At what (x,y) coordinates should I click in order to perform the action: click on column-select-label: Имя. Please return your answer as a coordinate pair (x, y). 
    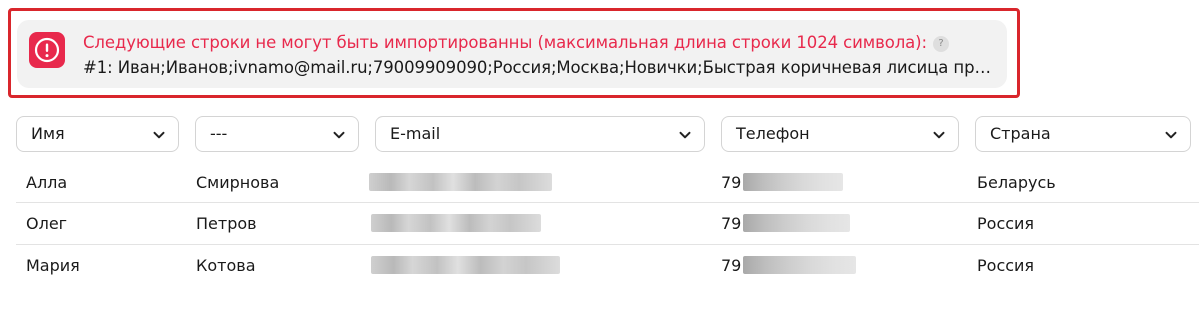
    Looking at the image, I should click on (48, 133).